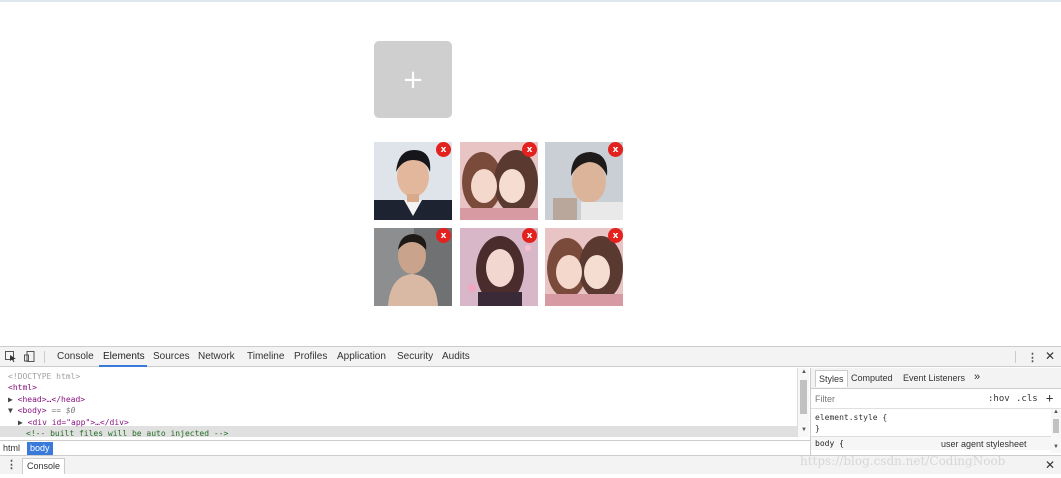 The image size is (1061, 478). Describe the element at coordinates (11, 448) in the screenshot. I see `breadcrumb-html: html` at that location.